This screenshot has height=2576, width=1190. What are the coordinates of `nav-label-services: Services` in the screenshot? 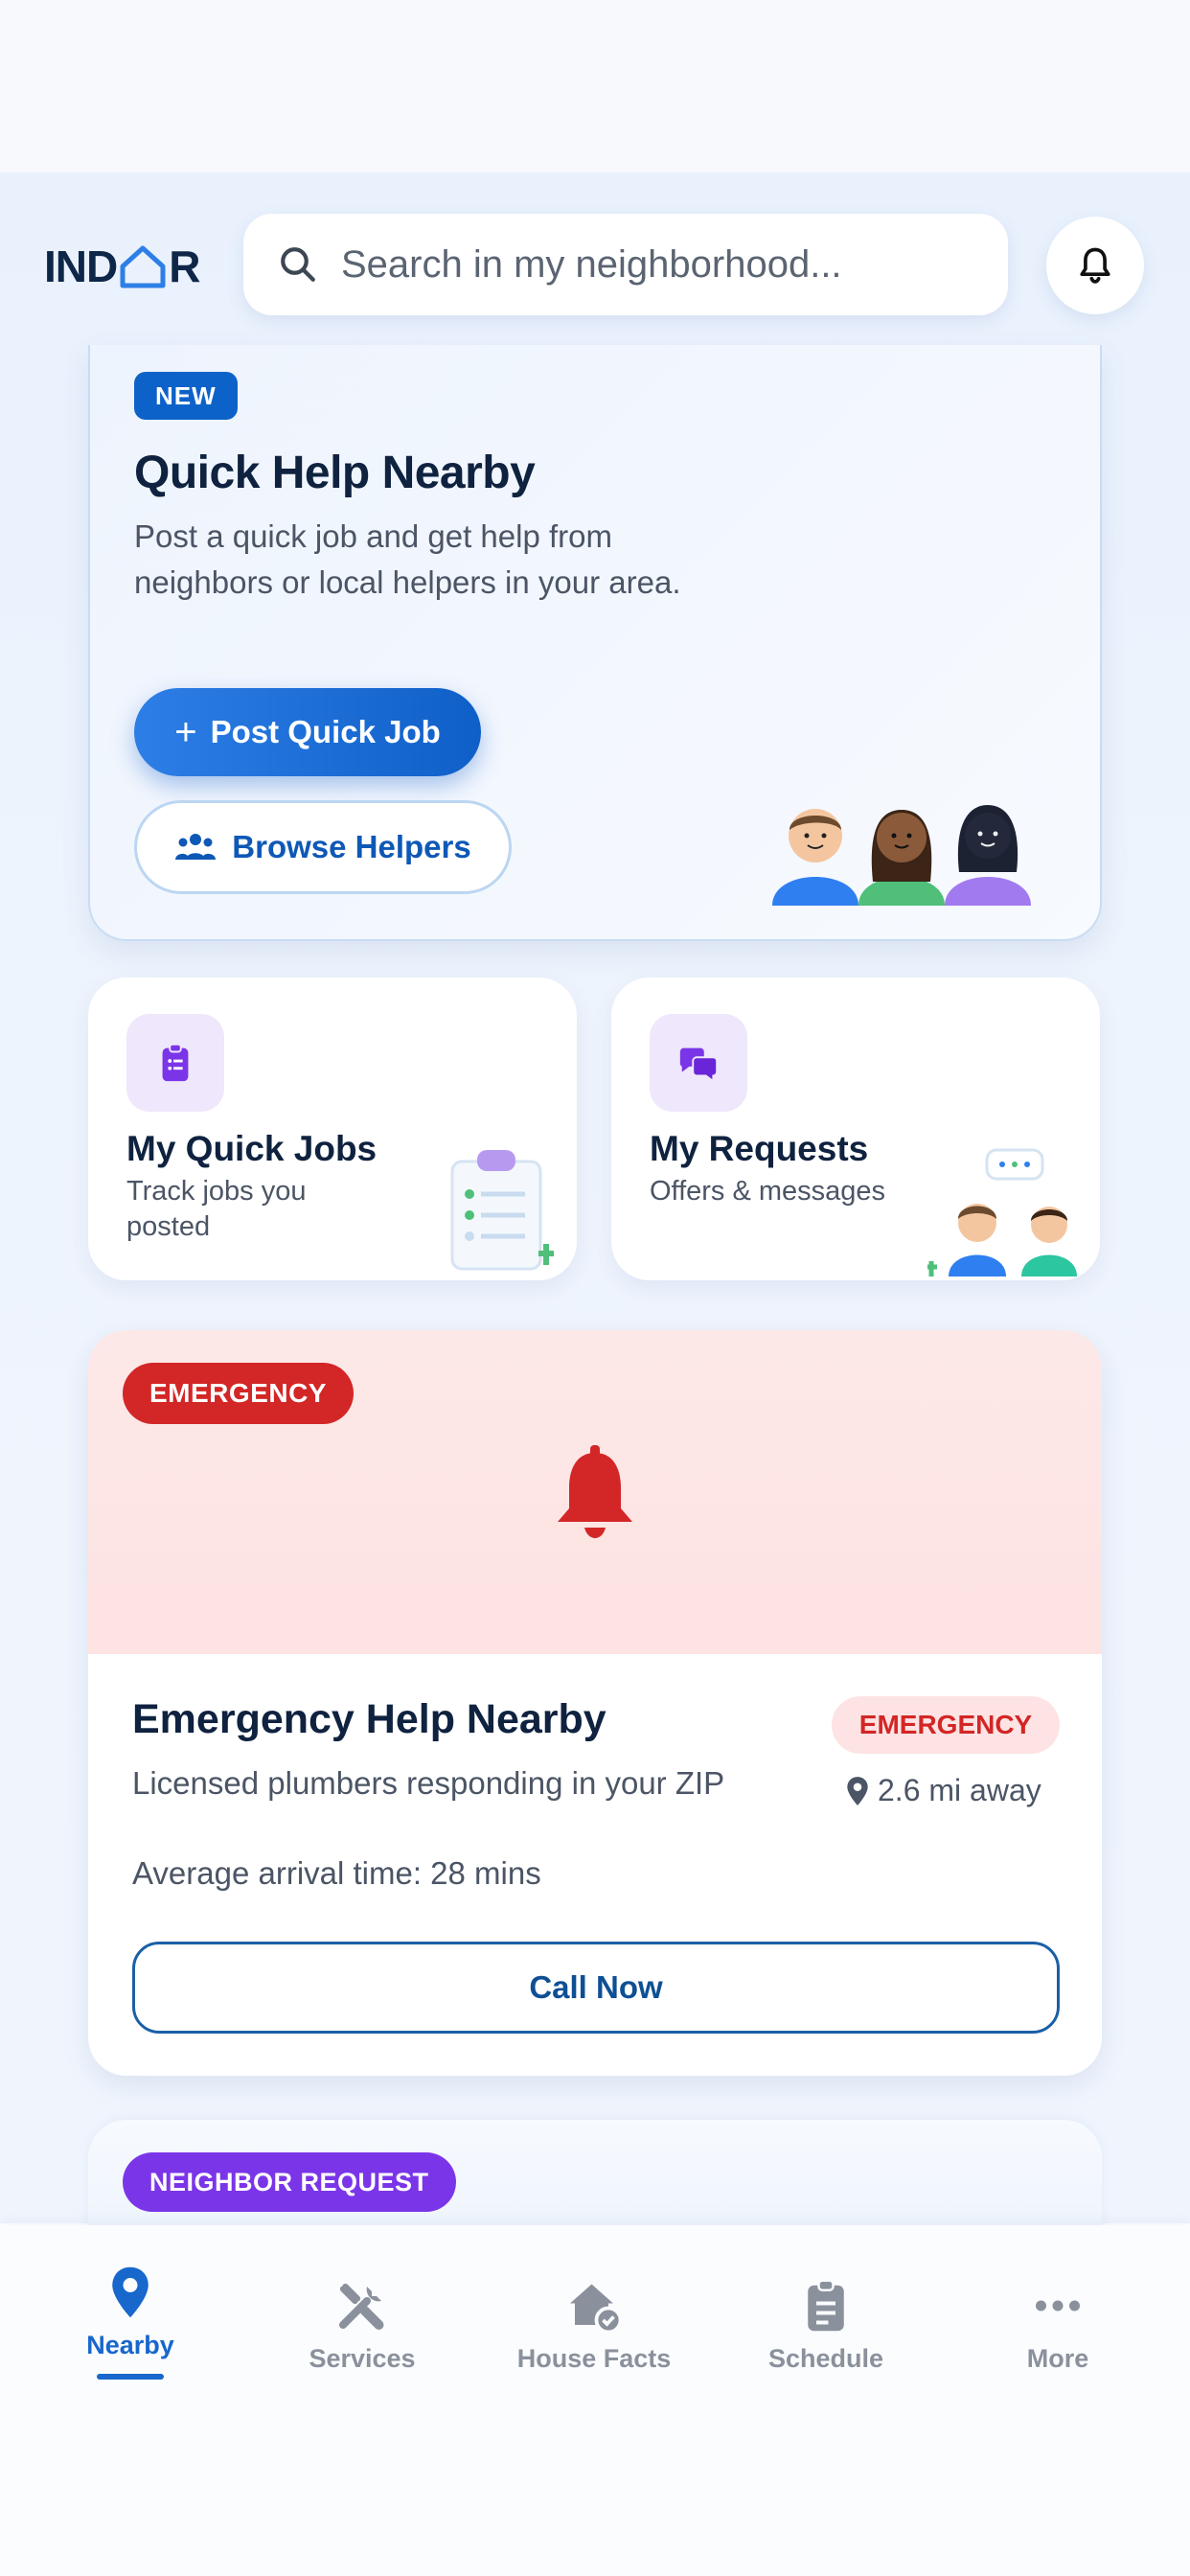 It's located at (363, 2358).